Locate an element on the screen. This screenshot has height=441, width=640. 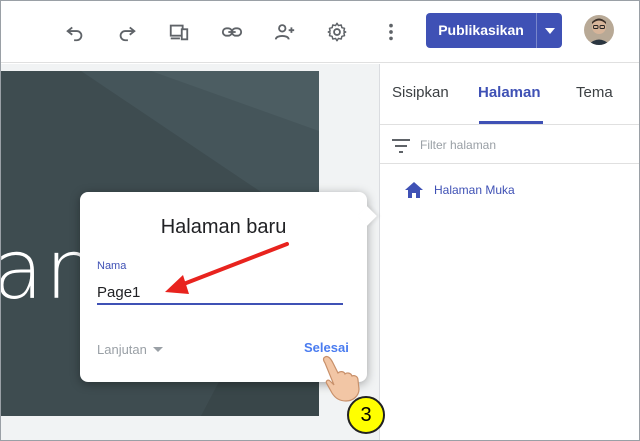
advanced-options-label: Lanjutan is located at coordinates (122, 349).